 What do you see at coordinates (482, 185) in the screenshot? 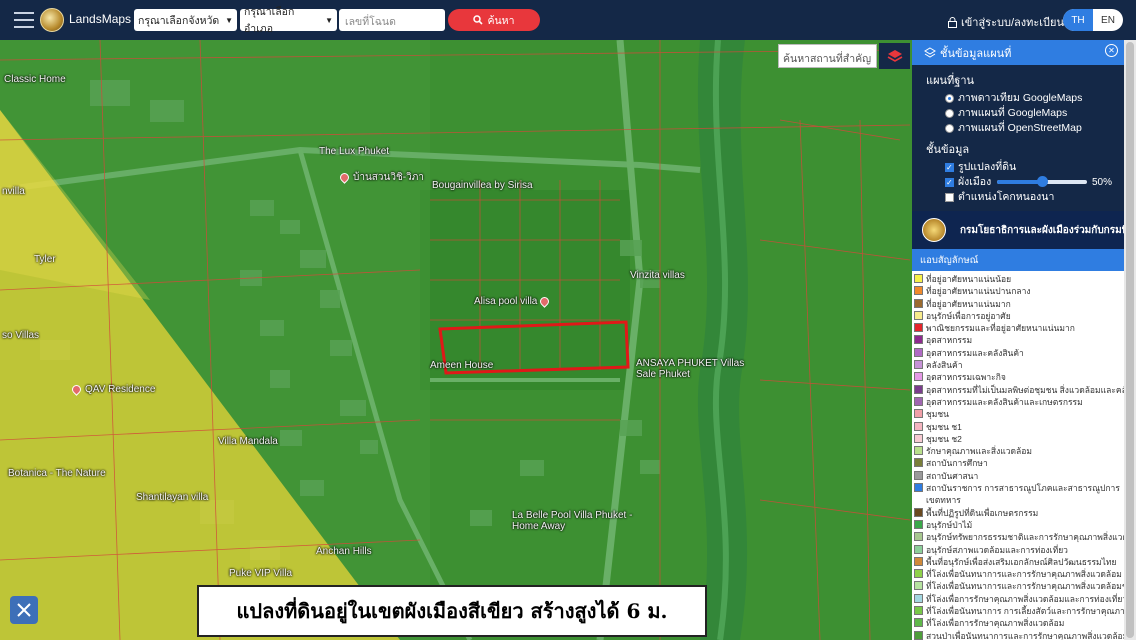
I see `poi-label: Bougainvillea by Sirisa` at bounding box center [482, 185].